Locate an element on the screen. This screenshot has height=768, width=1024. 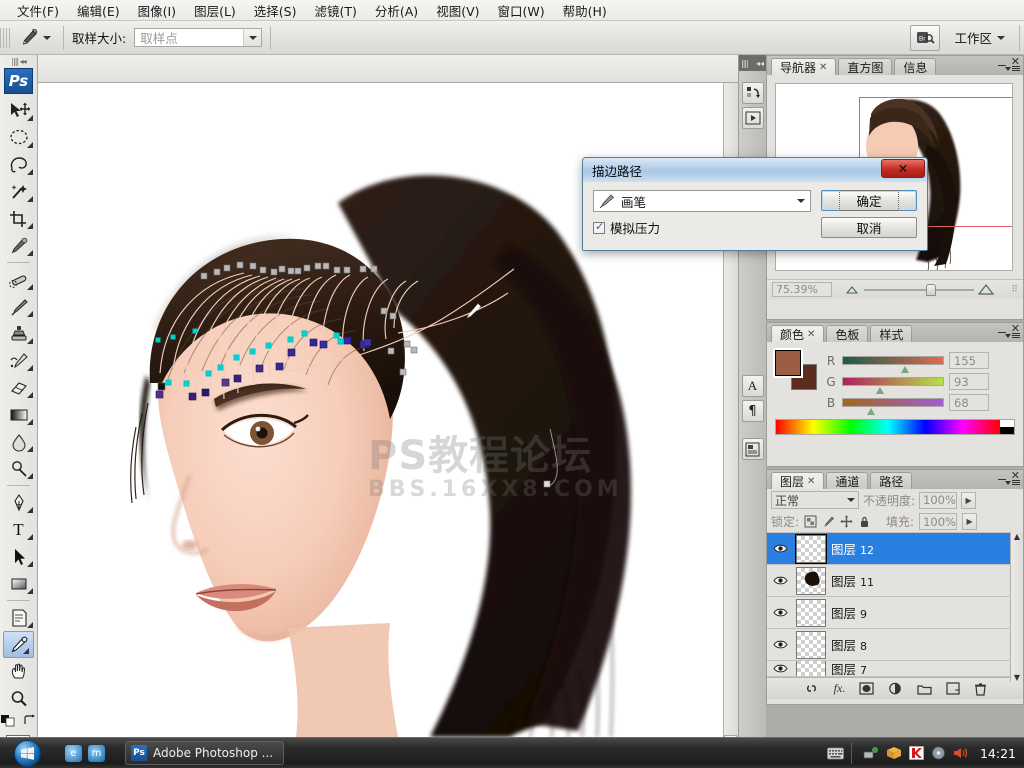
tab-color: 颜色 ✕ is located at coordinates (798, 333).